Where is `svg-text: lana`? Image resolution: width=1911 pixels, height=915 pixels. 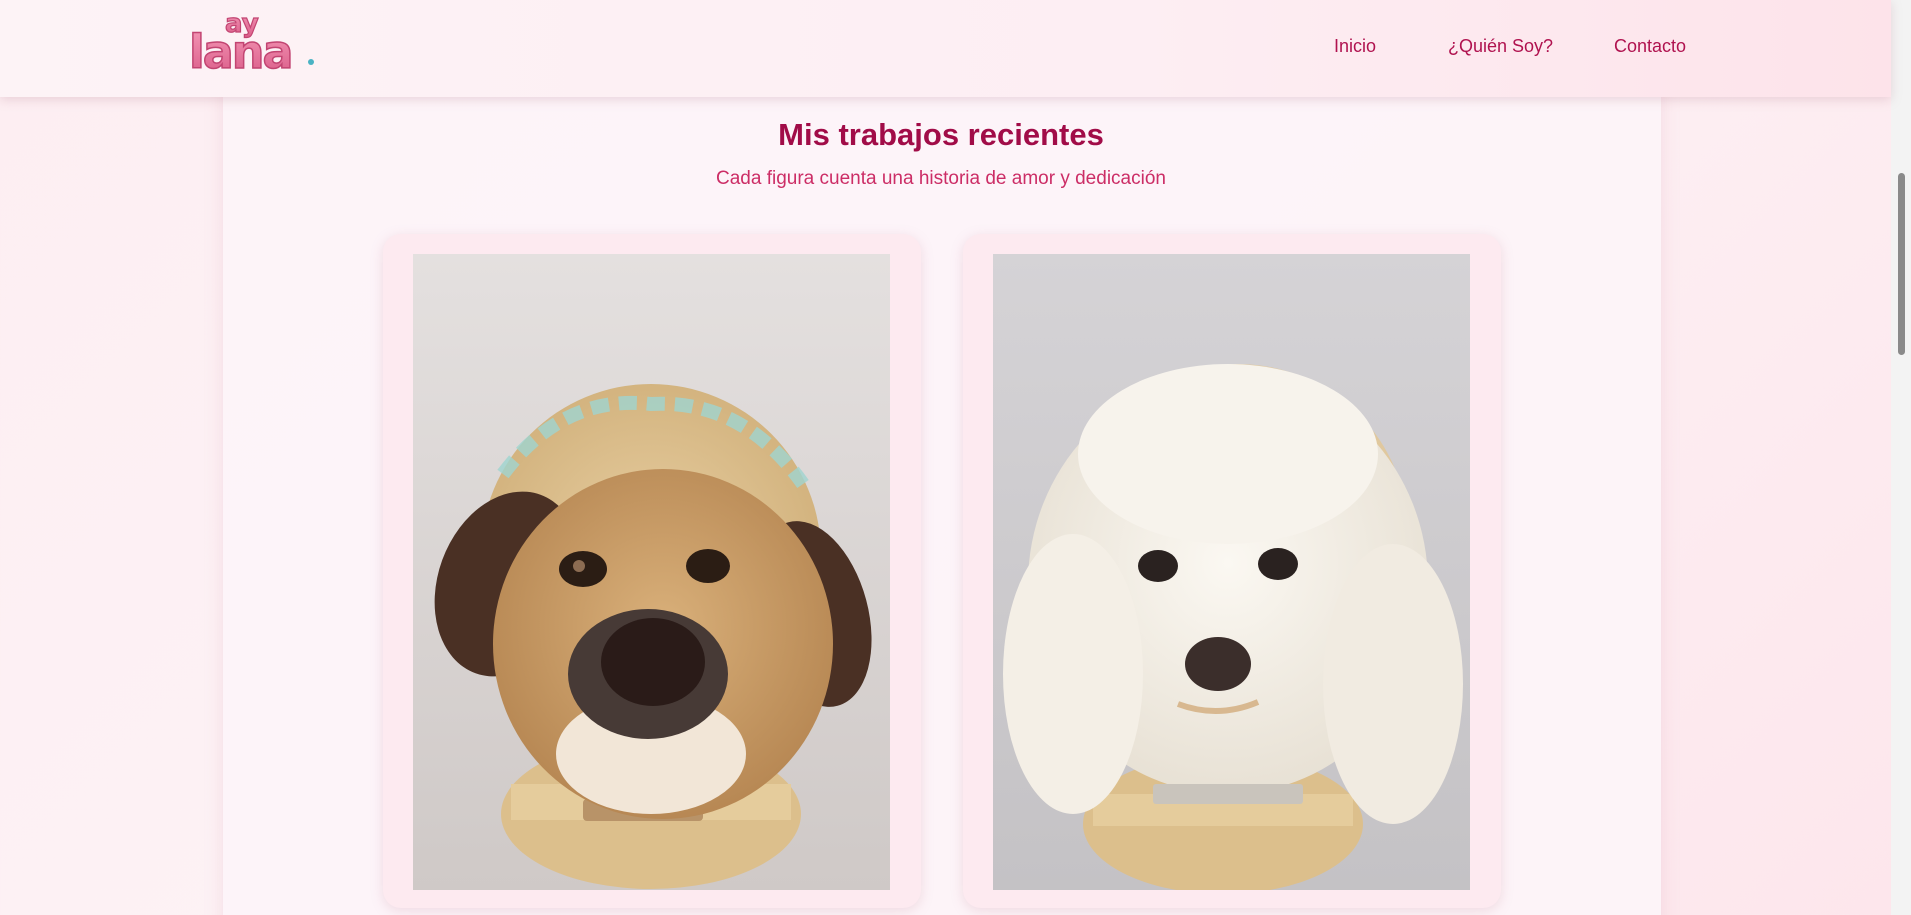
svg-text: lana is located at coordinates (240, 49).